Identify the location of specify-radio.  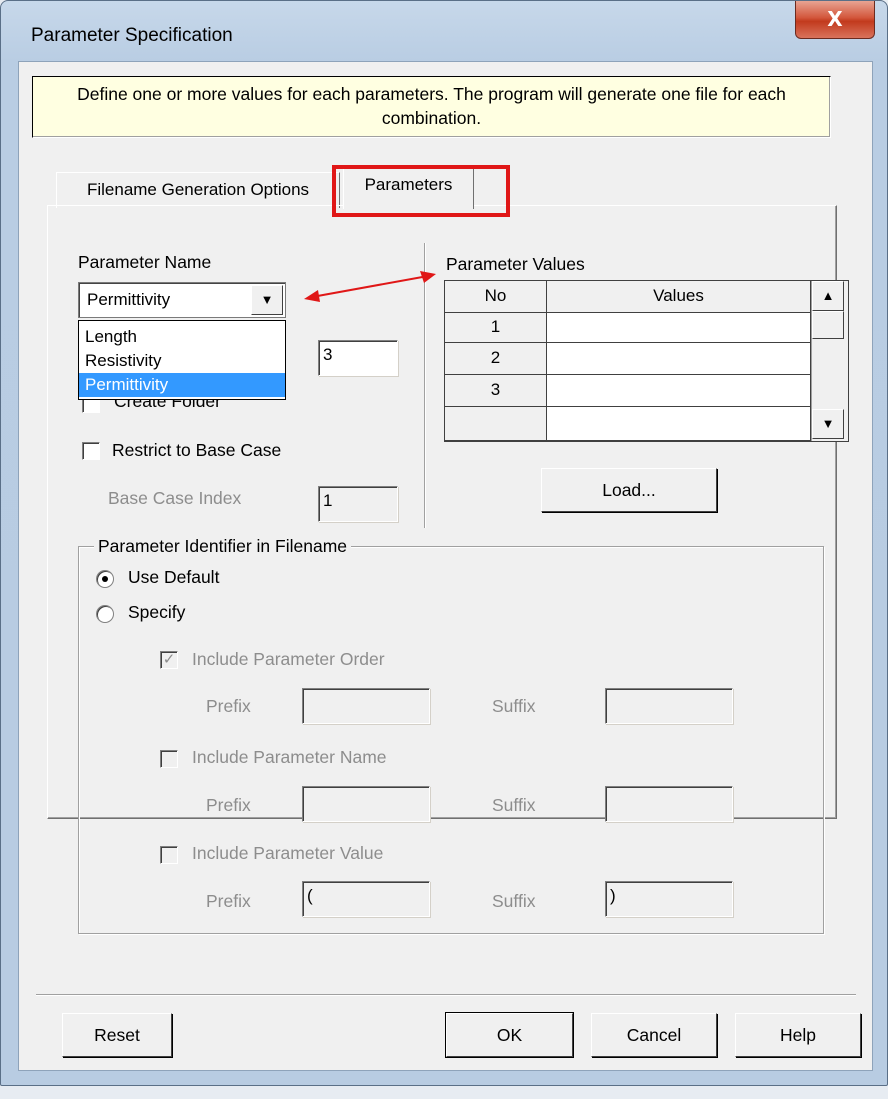
(105, 614).